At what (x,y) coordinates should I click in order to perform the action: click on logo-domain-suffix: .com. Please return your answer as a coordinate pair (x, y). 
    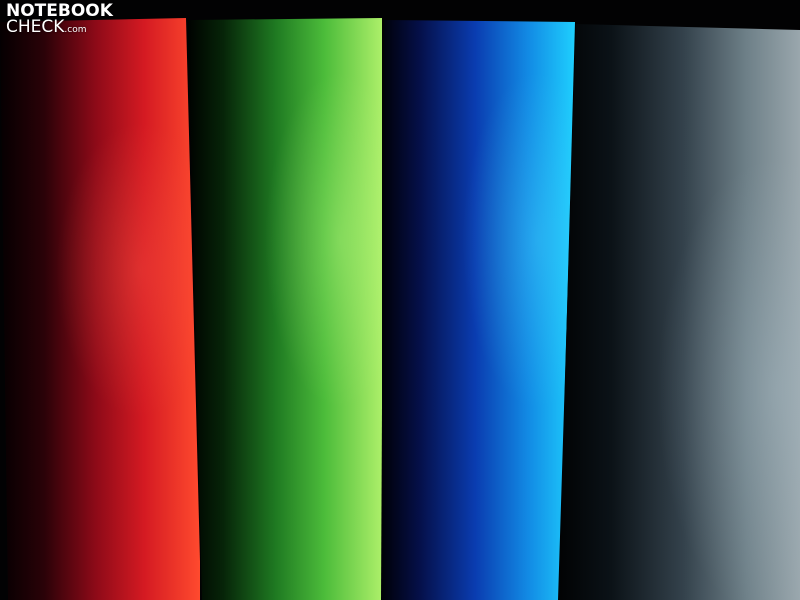
    Looking at the image, I should click on (75, 30).